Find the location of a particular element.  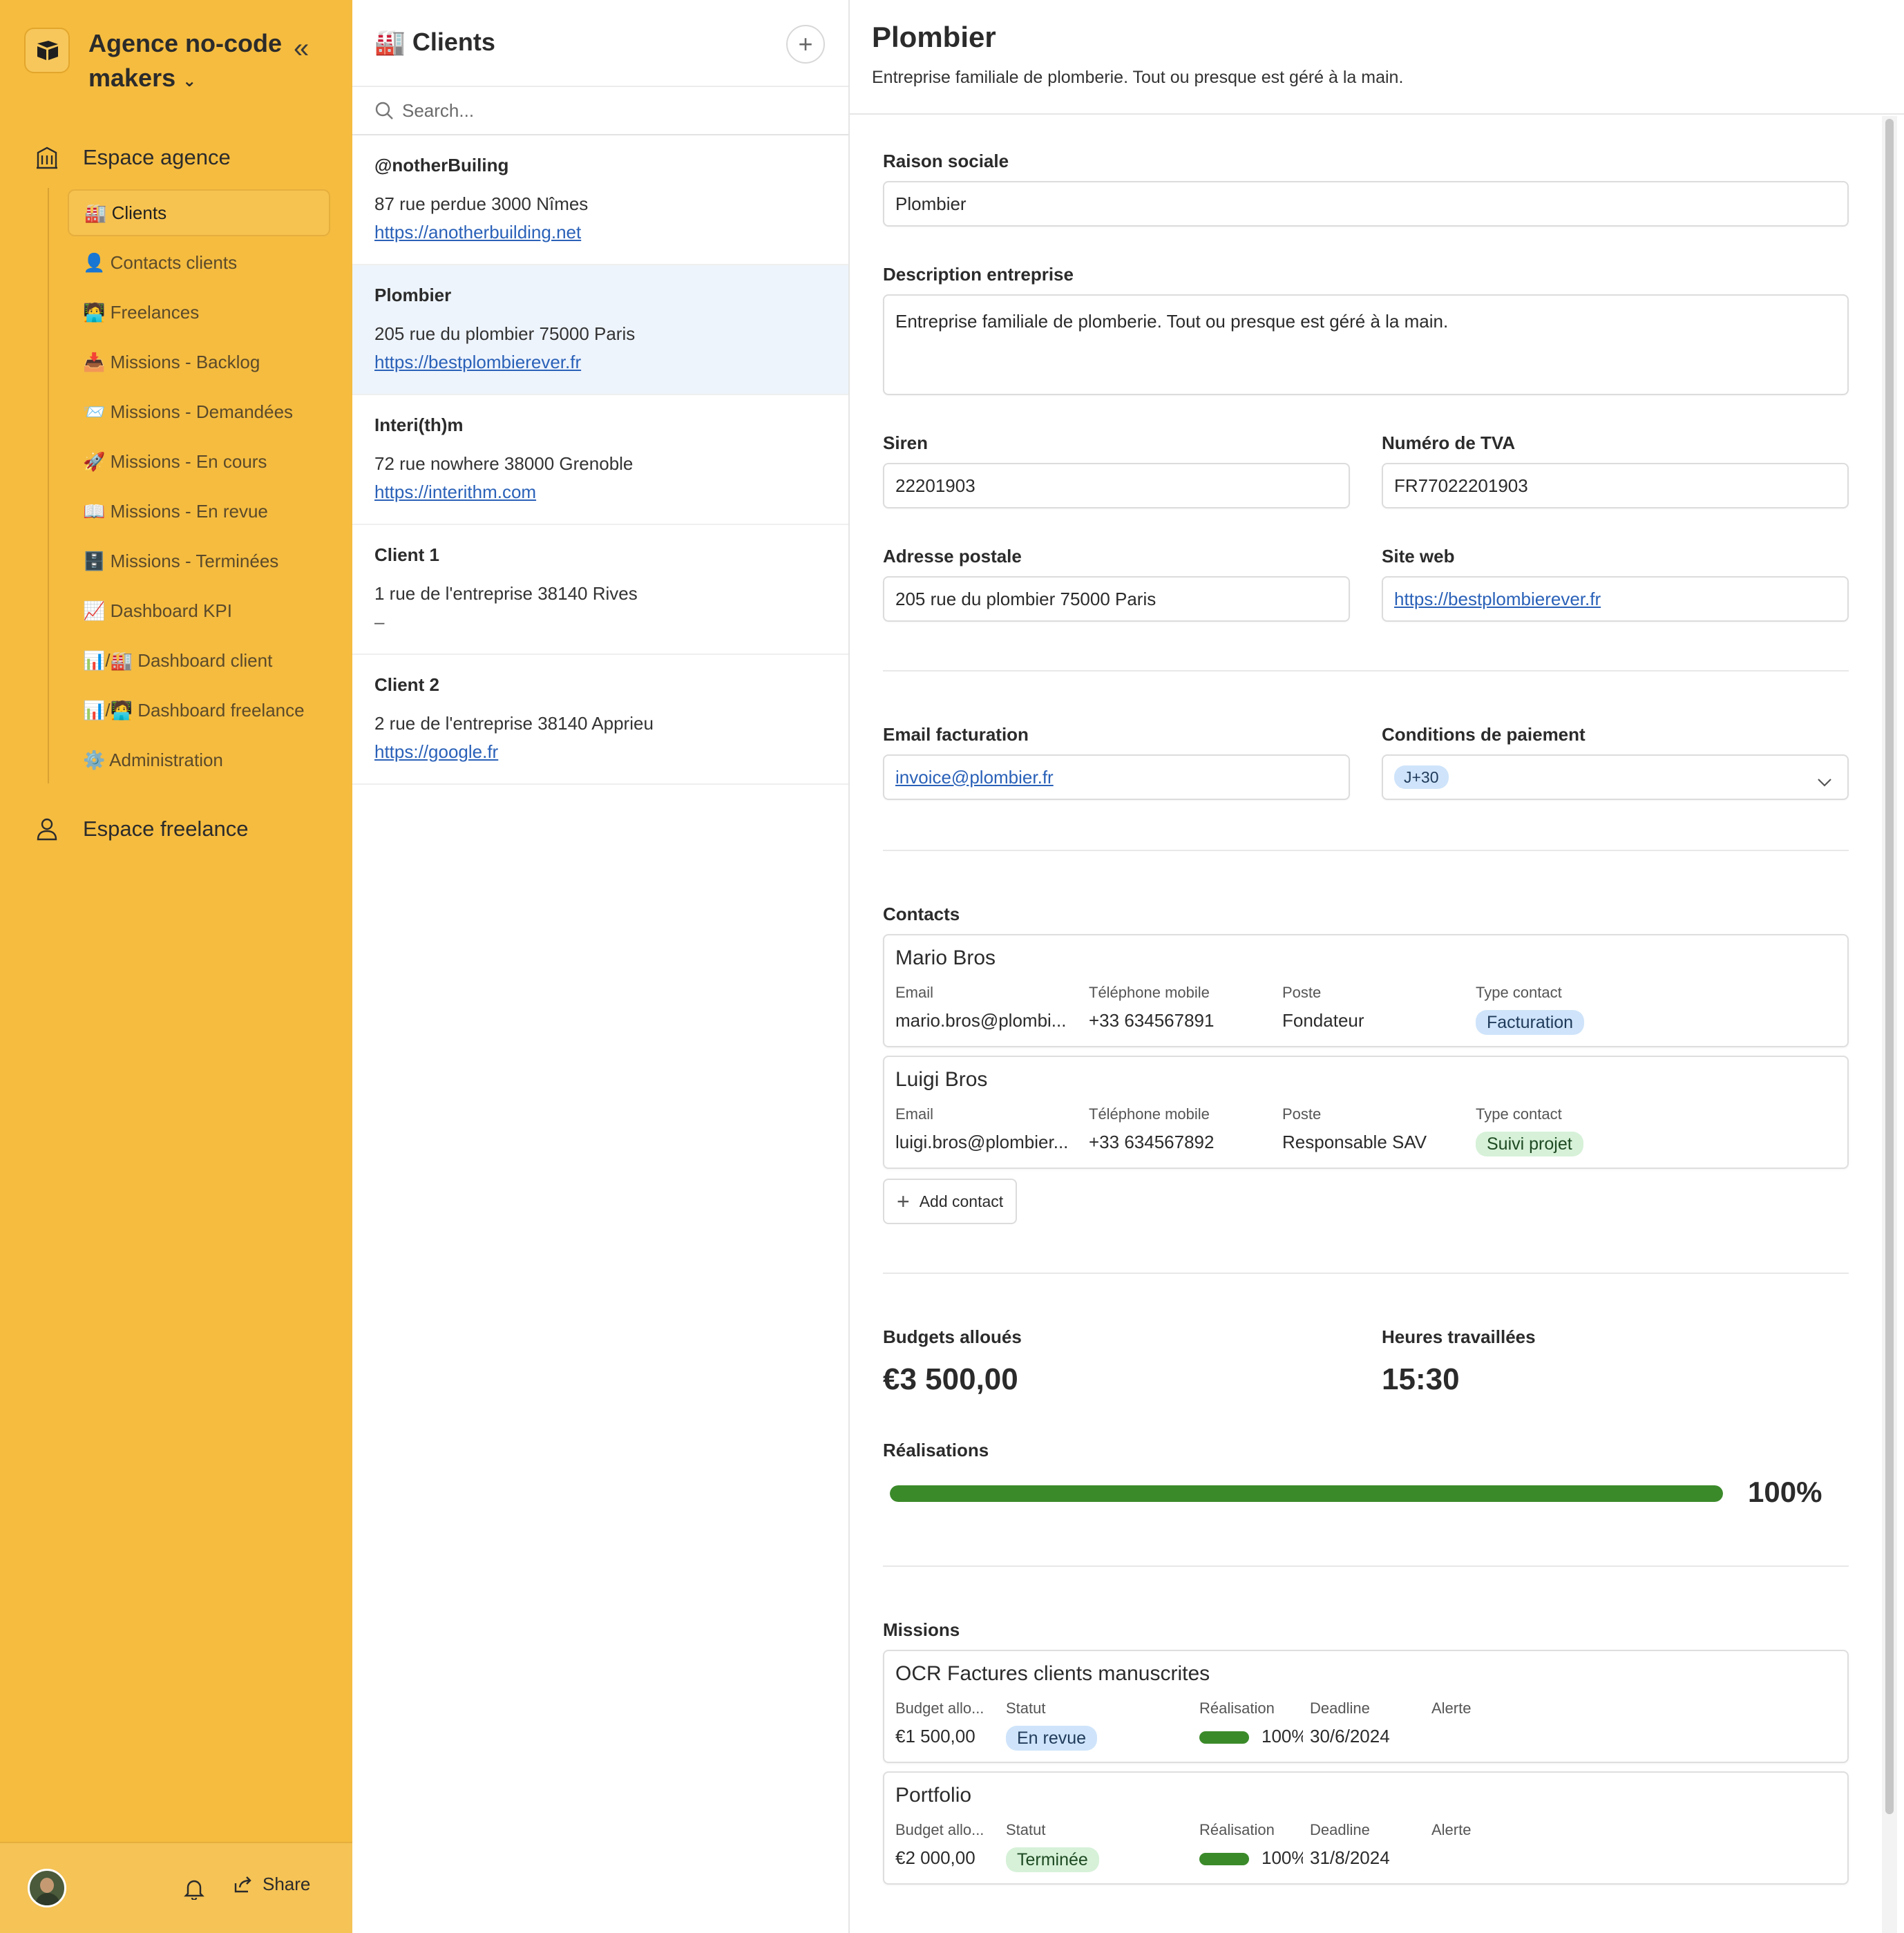

missions-label: Missions is located at coordinates (921, 1629).